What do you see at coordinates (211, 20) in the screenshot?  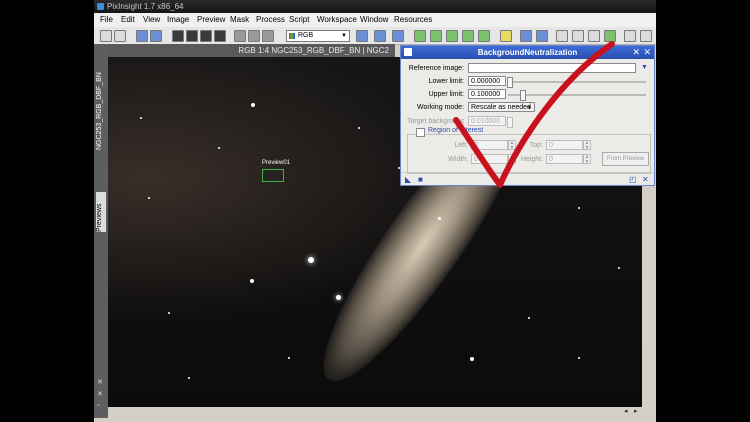 I see `menu-preview: Preview` at bounding box center [211, 20].